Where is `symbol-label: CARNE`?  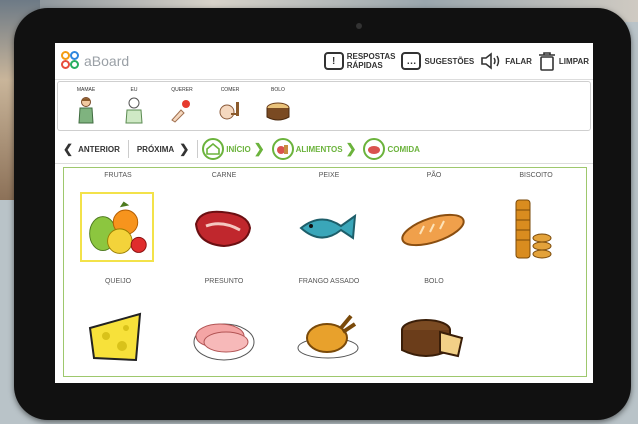
symbol-label: CARNE is located at coordinates (224, 175).